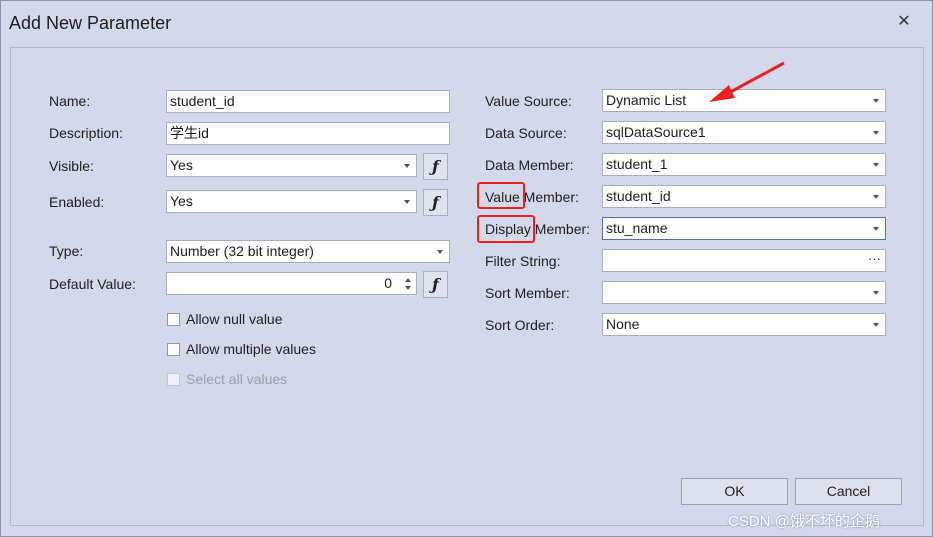  Describe the element at coordinates (804, 521) in the screenshot. I see `watermark: CSDN @饿不坏的企鹅` at that location.